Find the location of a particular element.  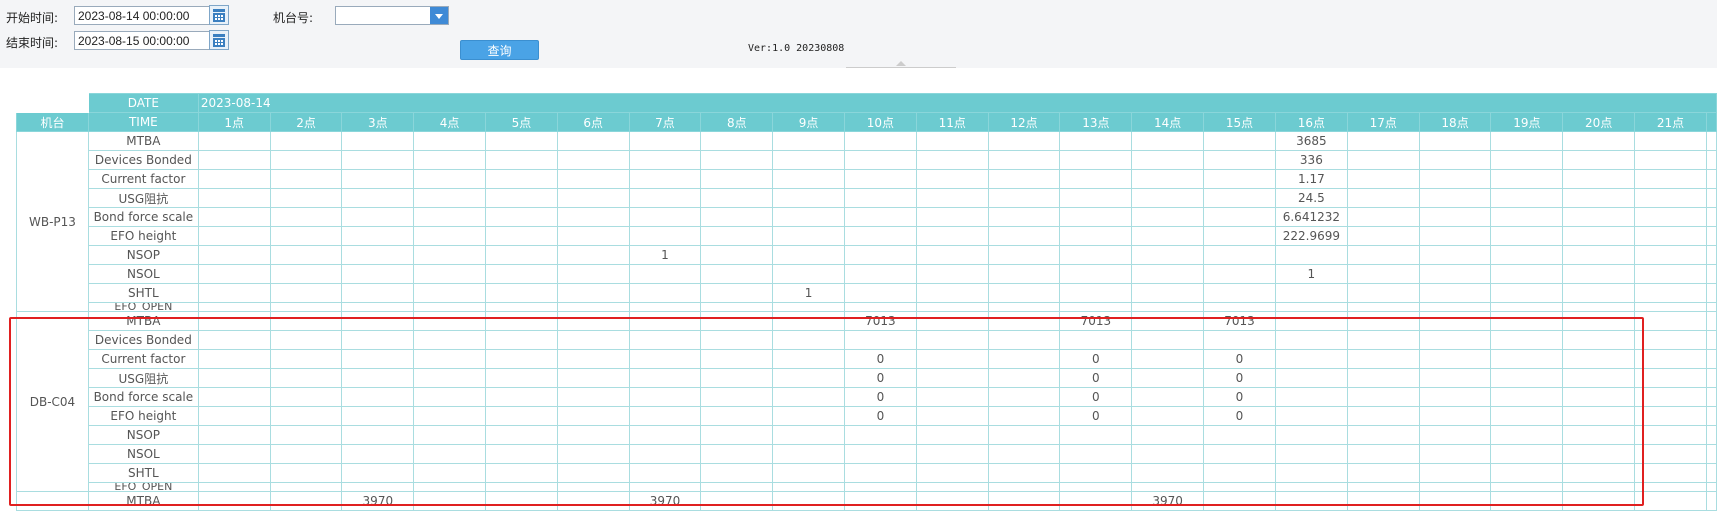

end-calendar-icon is located at coordinates (219, 40).